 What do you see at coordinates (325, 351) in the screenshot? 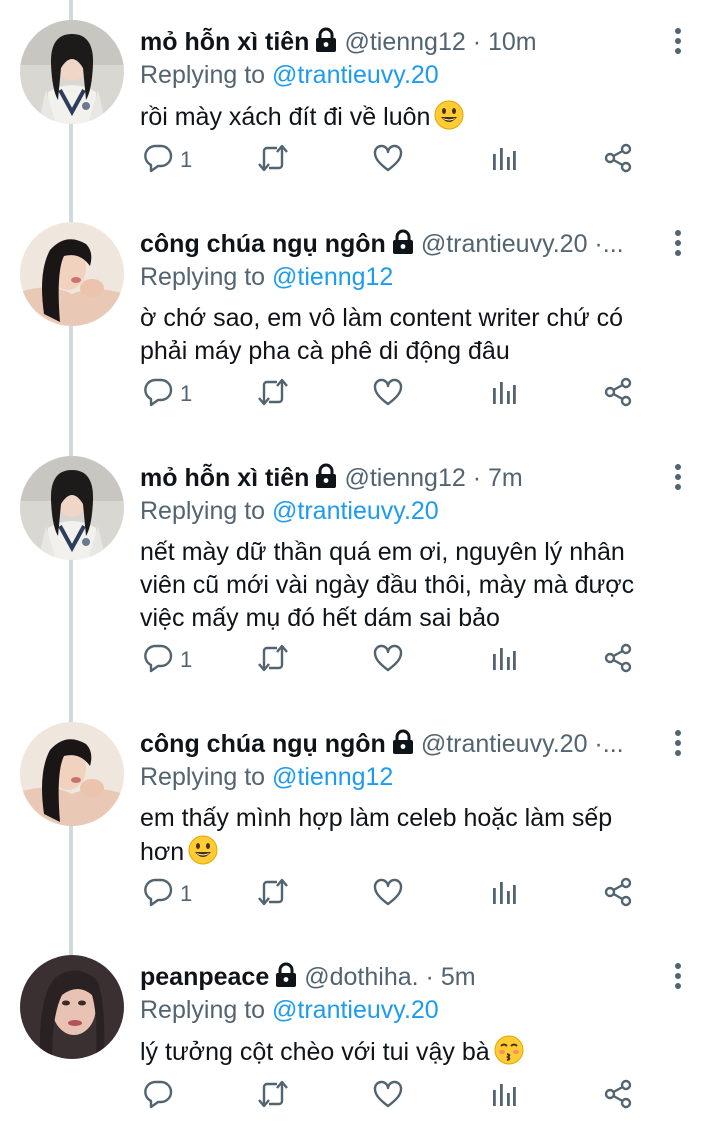
I see `tweet-text-content: phải máy pha cà phê di động đâu` at bounding box center [325, 351].